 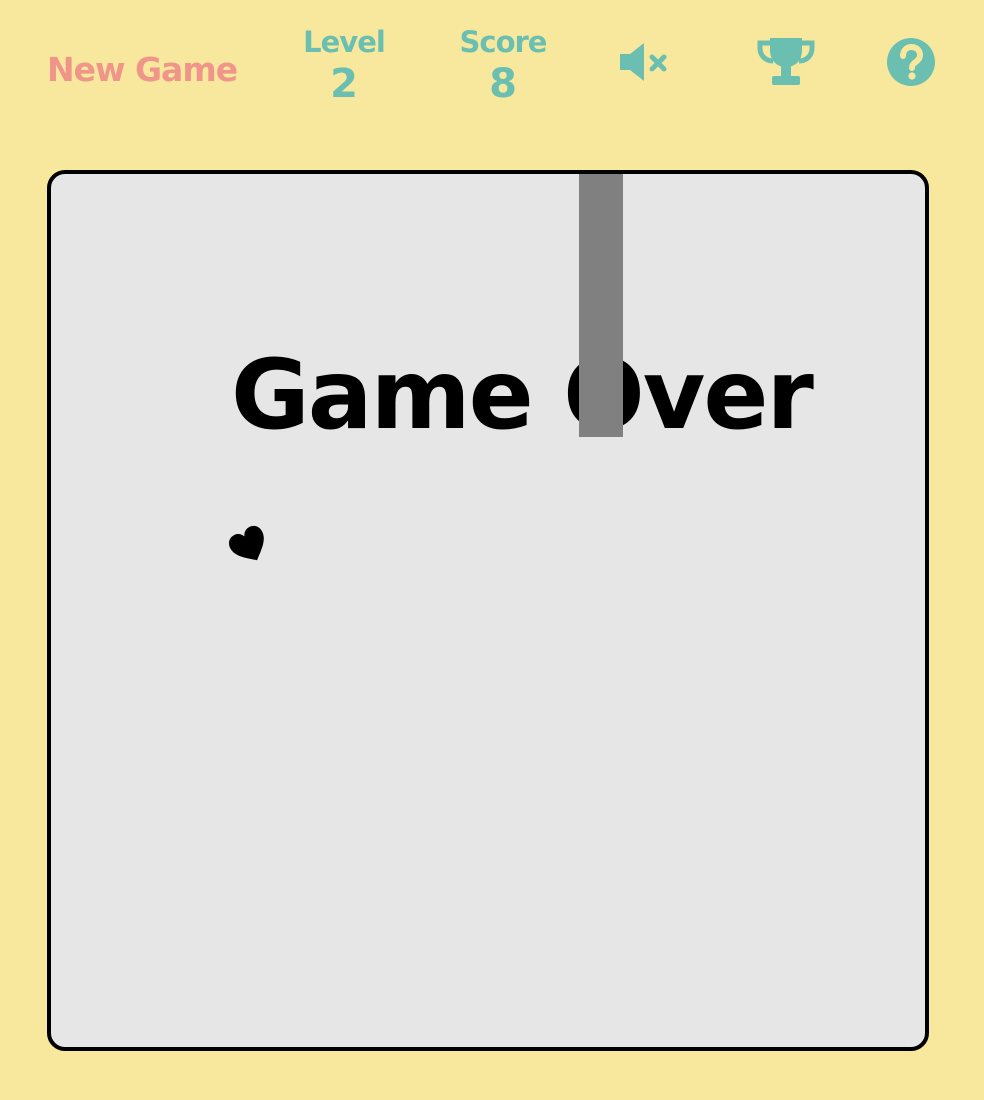 I want to click on new-game-button: New Game, so click(x=142, y=70).